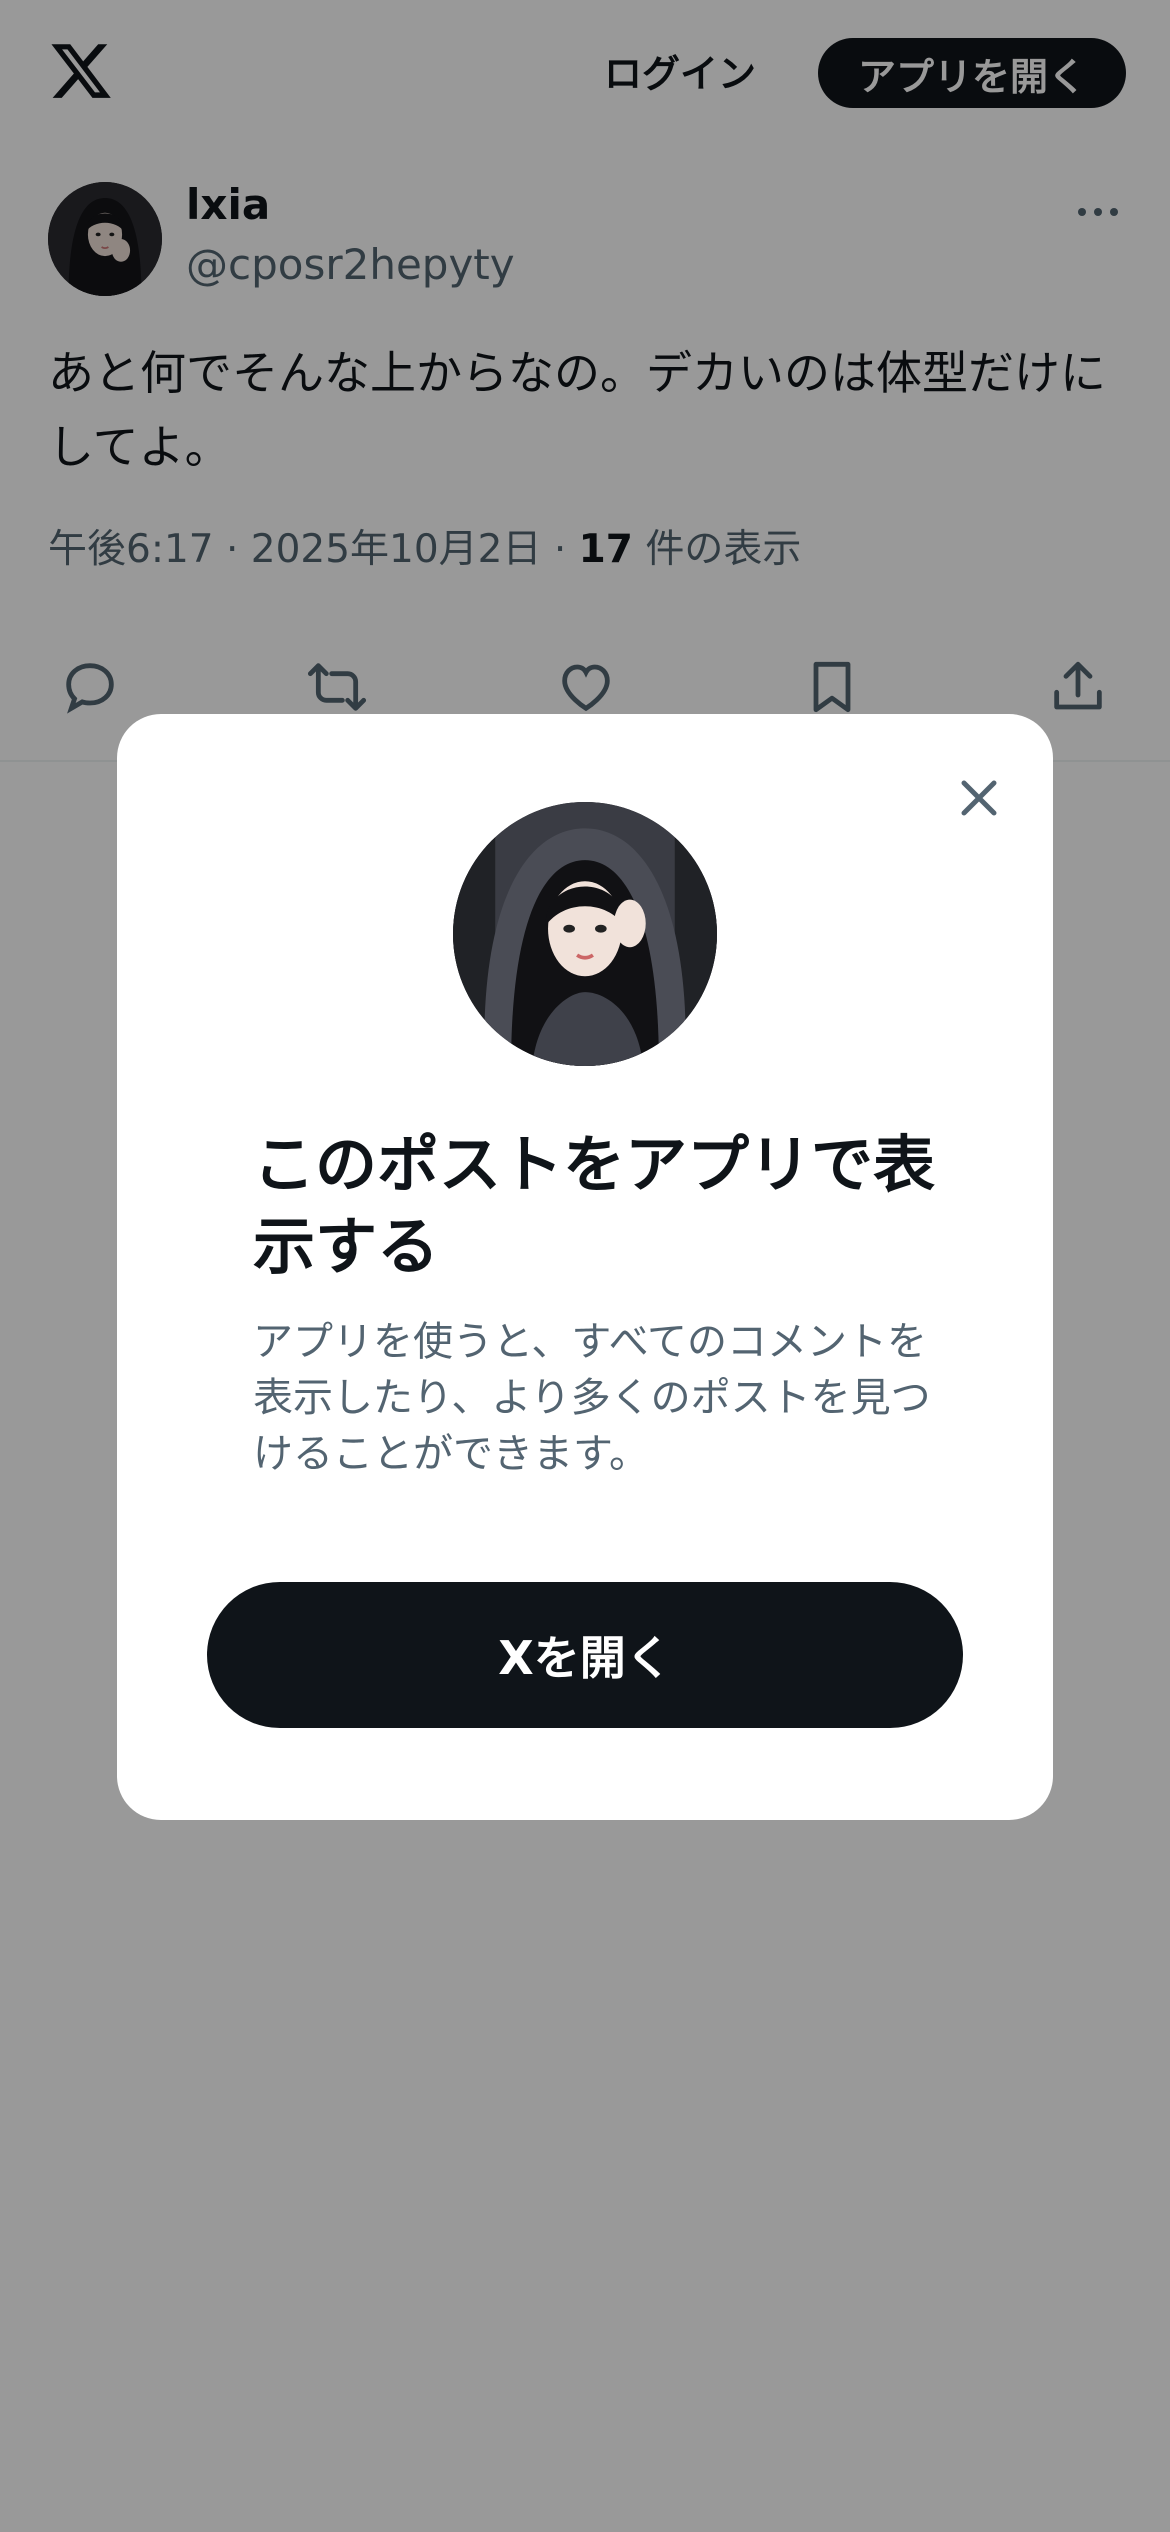 This screenshot has width=1170, height=2532. I want to click on modal-avatar, so click(585, 934).